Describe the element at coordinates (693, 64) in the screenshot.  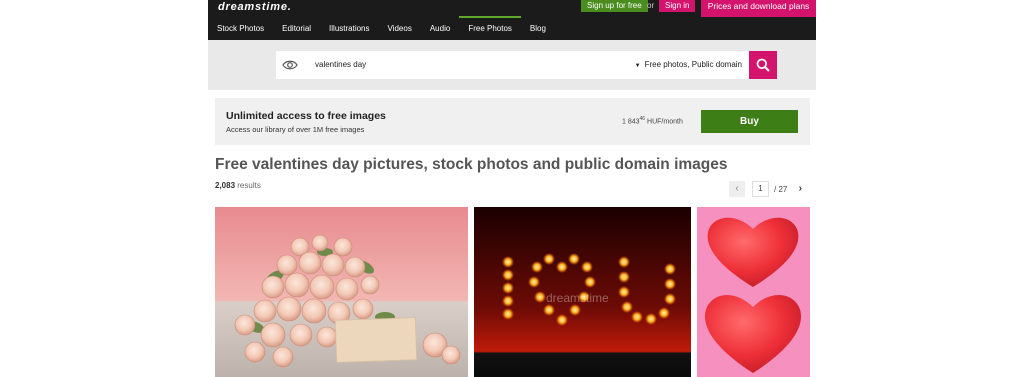
I see `filter-label: Free photos, Public domain` at that location.